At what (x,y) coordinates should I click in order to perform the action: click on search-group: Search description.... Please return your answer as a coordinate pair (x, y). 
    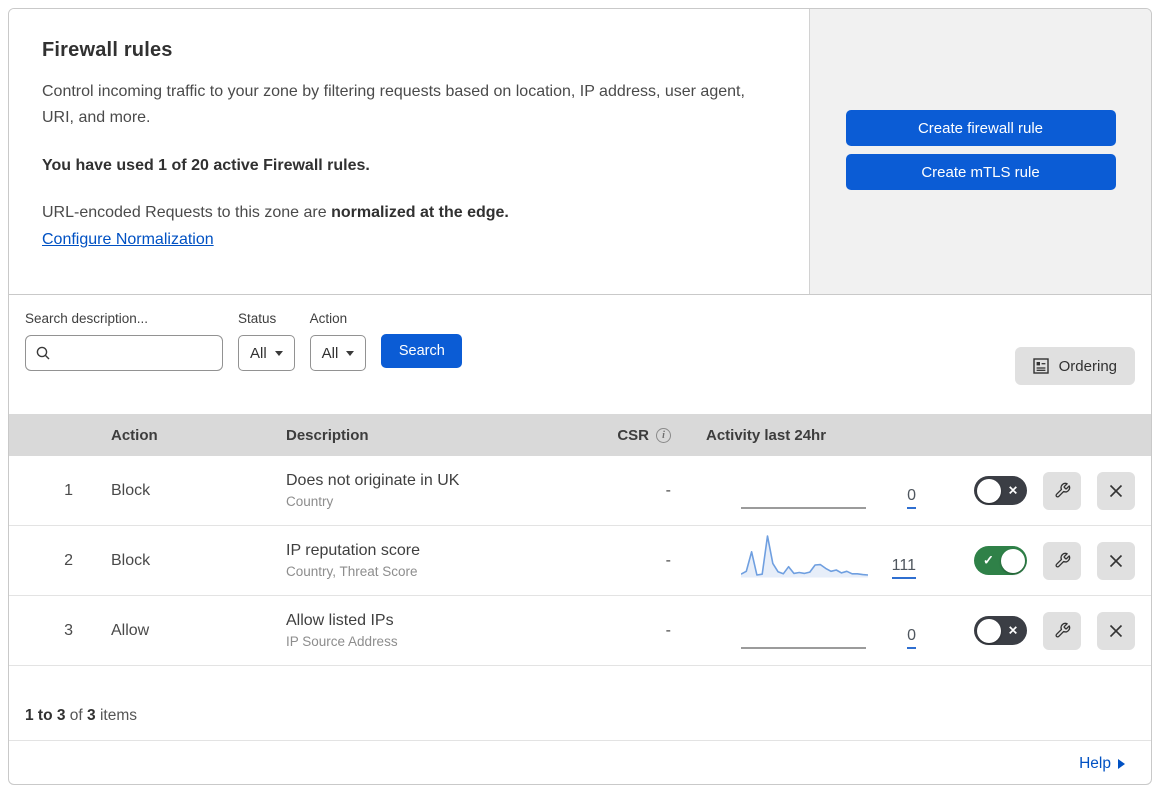
    Looking at the image, I should click on (124, 341).